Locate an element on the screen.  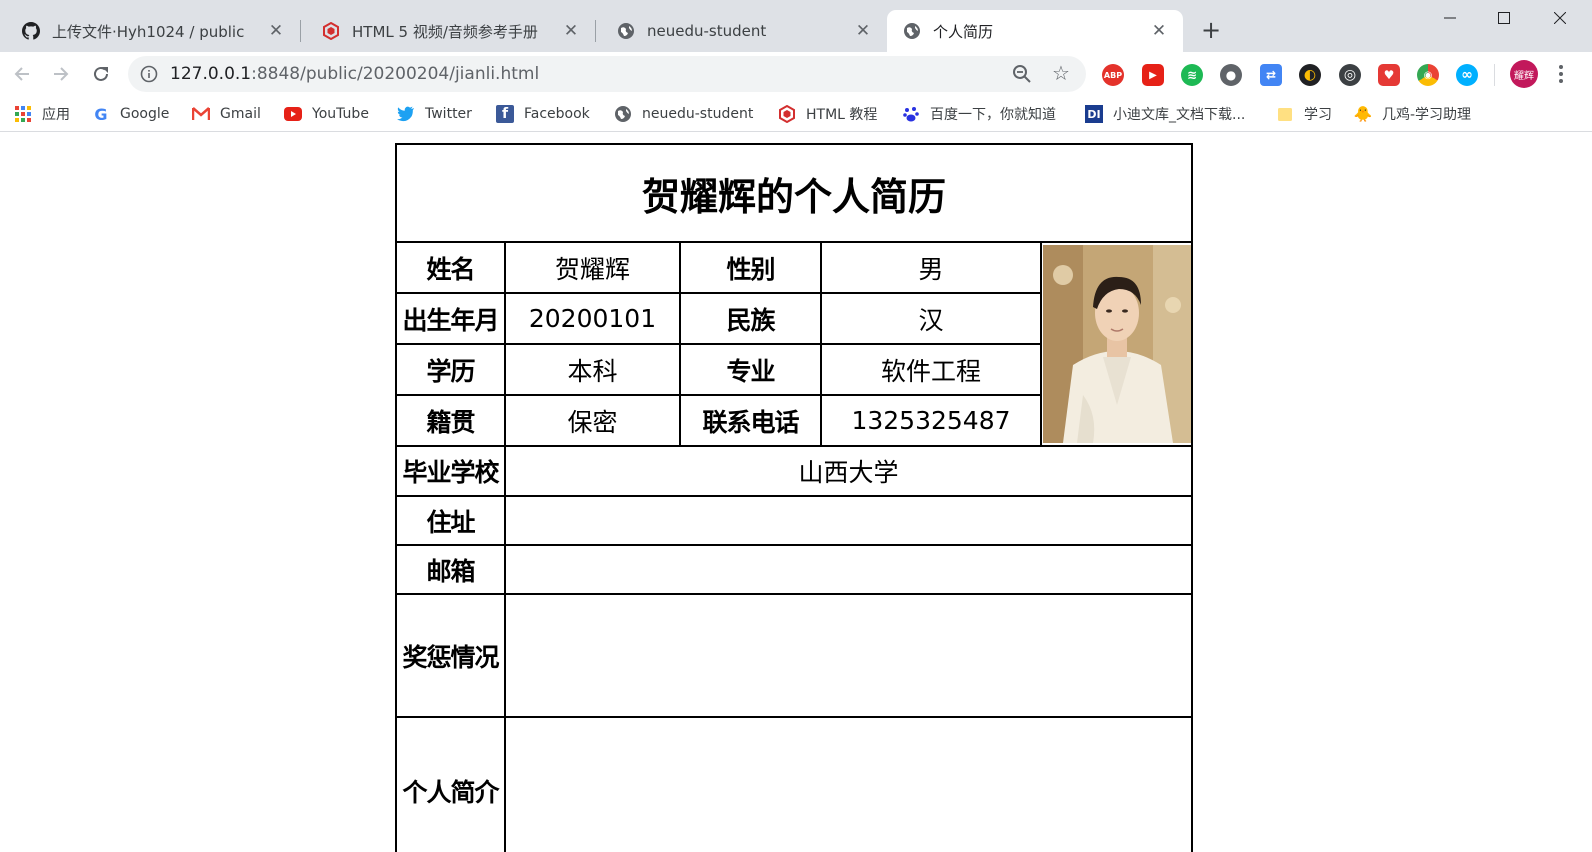
reload-button is located at coordinates (101, 74).